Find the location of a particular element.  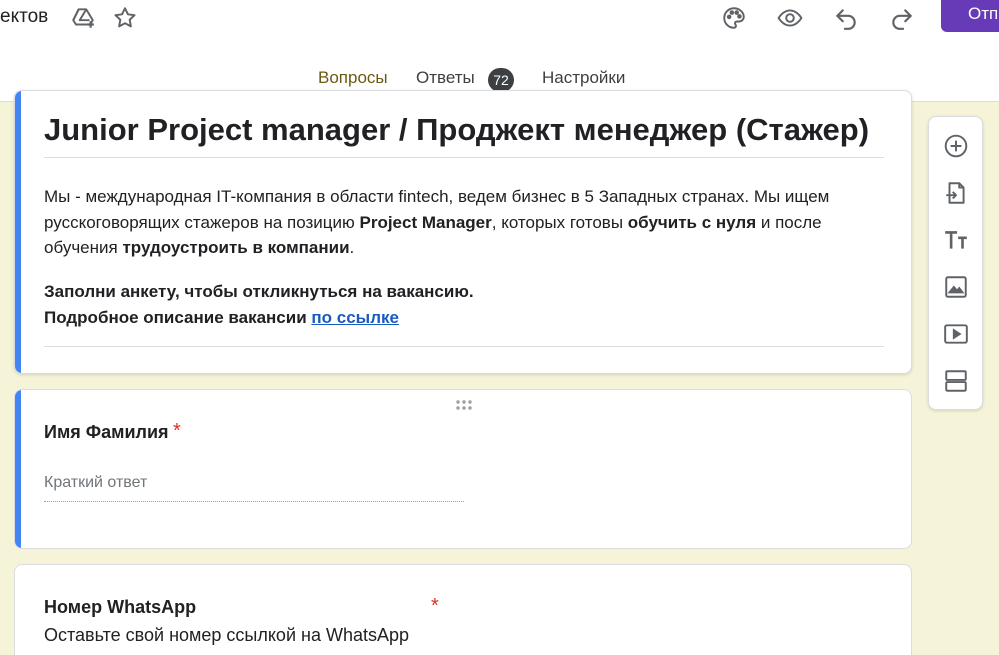

responses-count-badge: 72 is located at coordinates (501, 80).